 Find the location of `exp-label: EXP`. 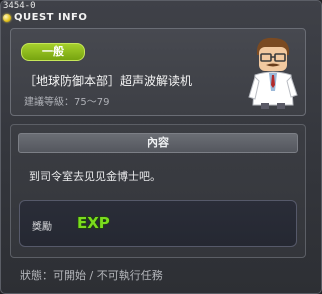

exp-label: EXP is located at coordinates (93, 222).